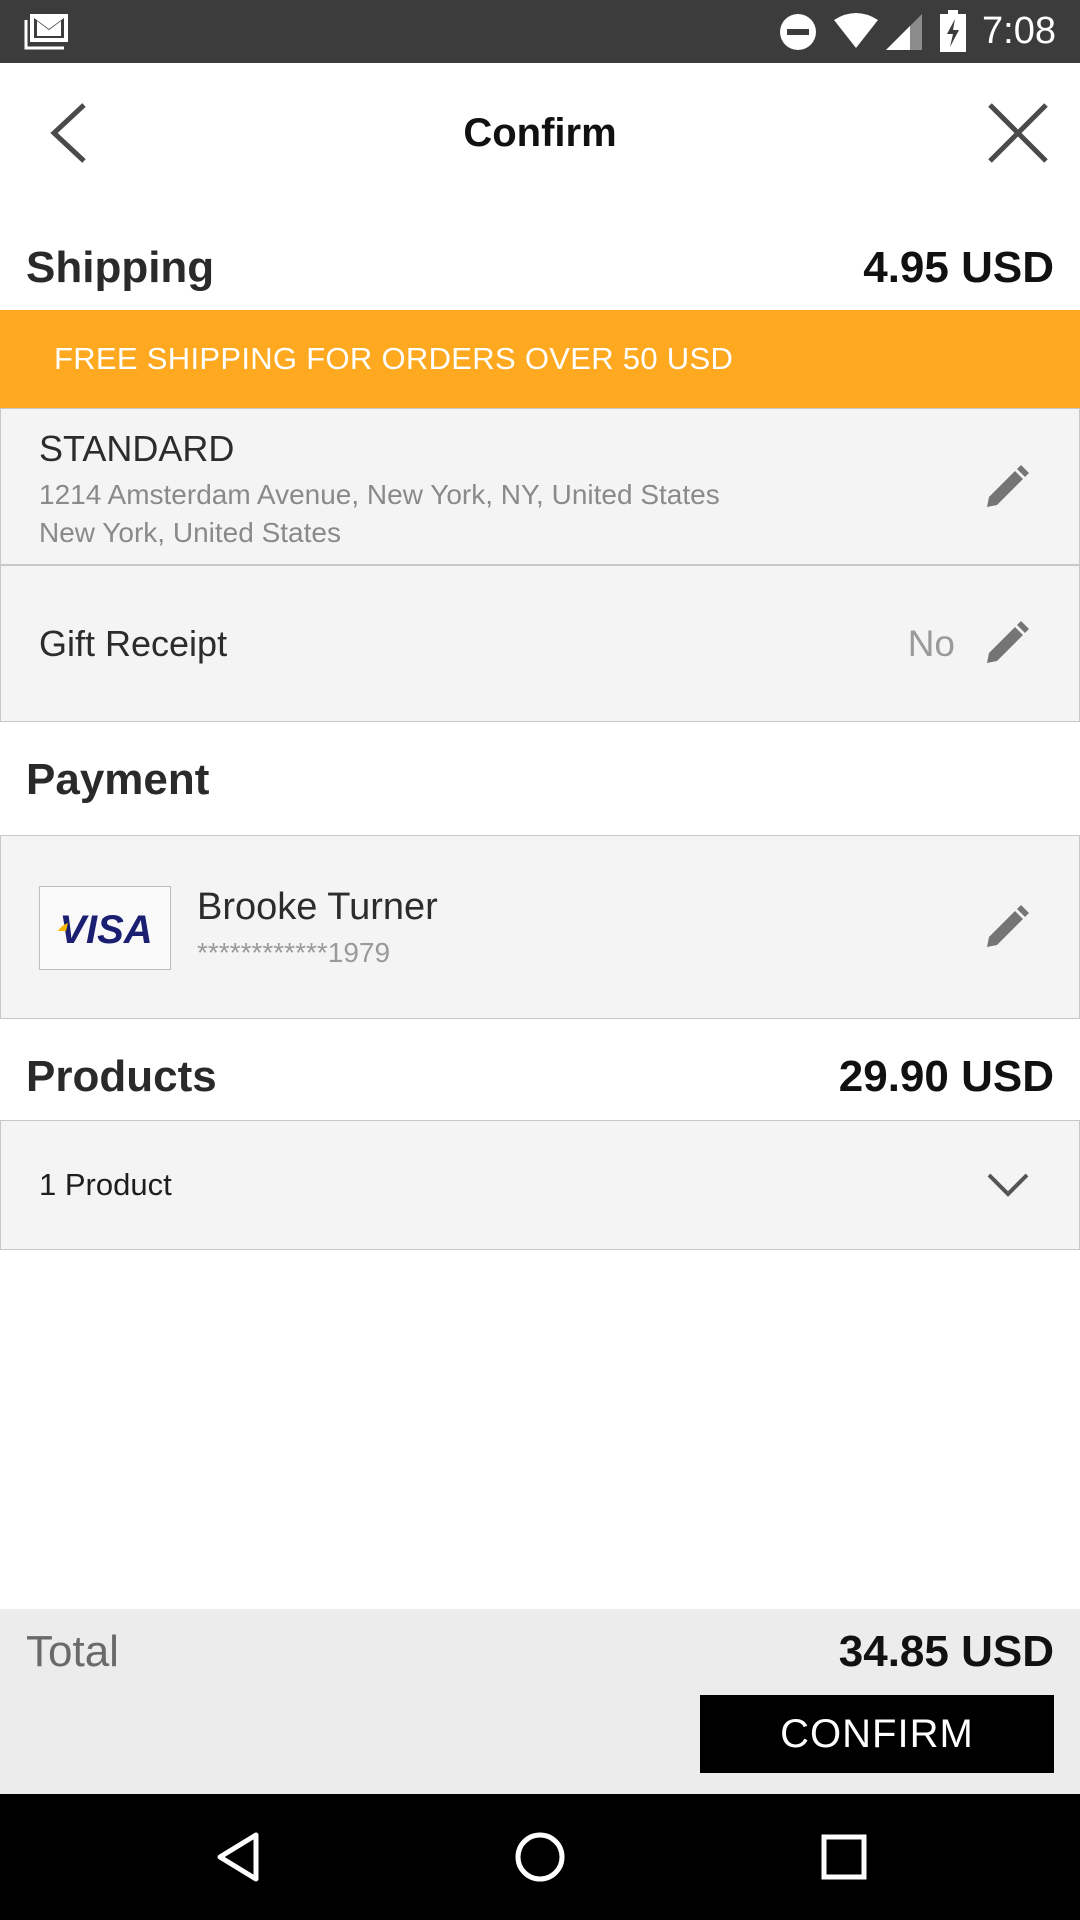 The width and height of the screenshot is (1080, 1920). Describe the element at coordinates (946, 1651) in the screenshot. I see `total-amount: 34.85 USD` at that location.